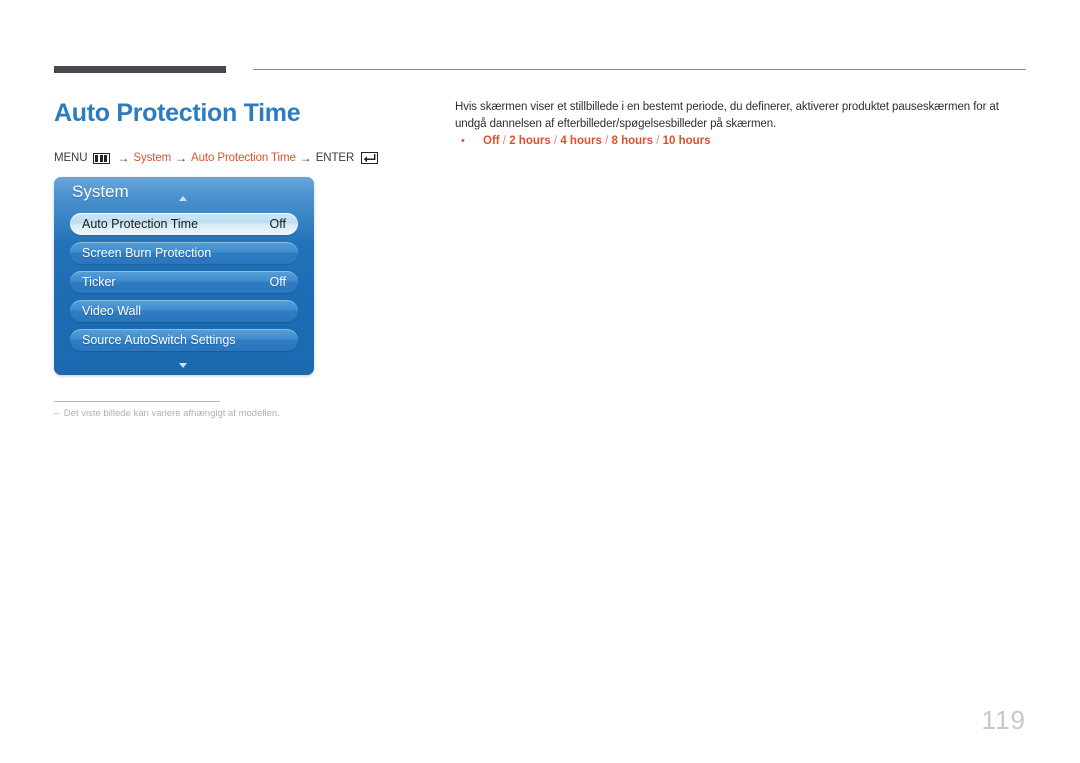 The height and width of the screenshot is (763, 1080). I want to click on osd-title: System, so click(100, 191).